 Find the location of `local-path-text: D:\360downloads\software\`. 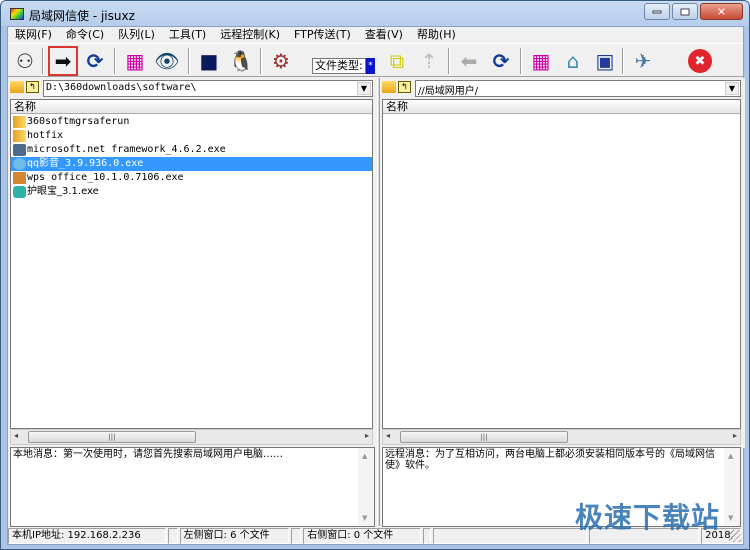

local-path-text: D:\360downloads\software\ is located at coordinates (121, 87).